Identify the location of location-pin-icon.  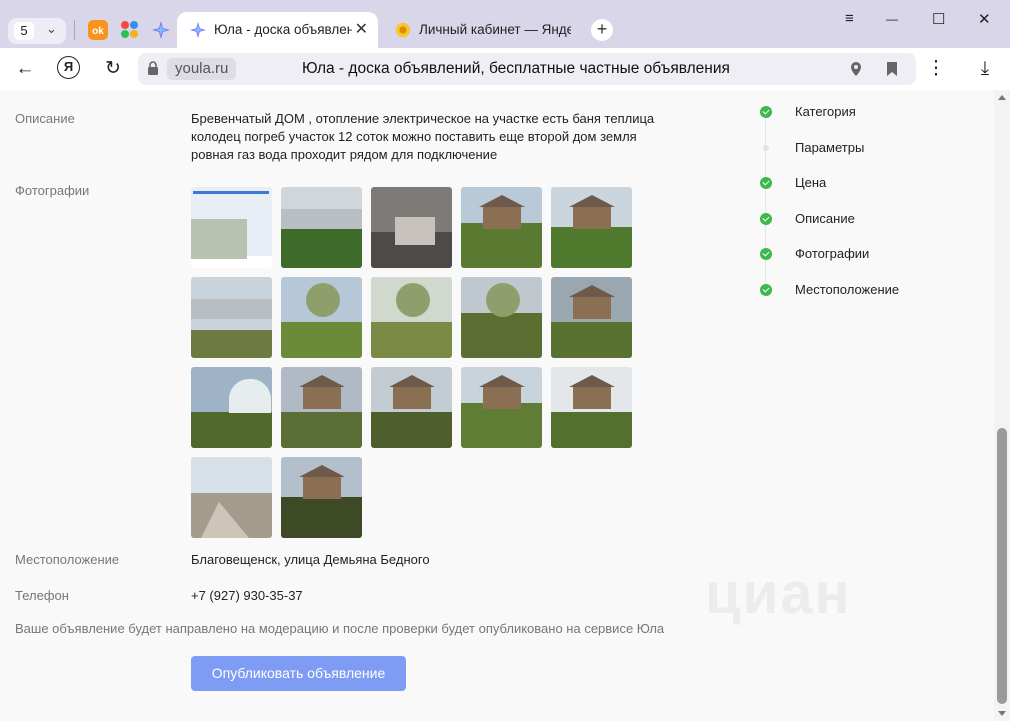
(856, 69).